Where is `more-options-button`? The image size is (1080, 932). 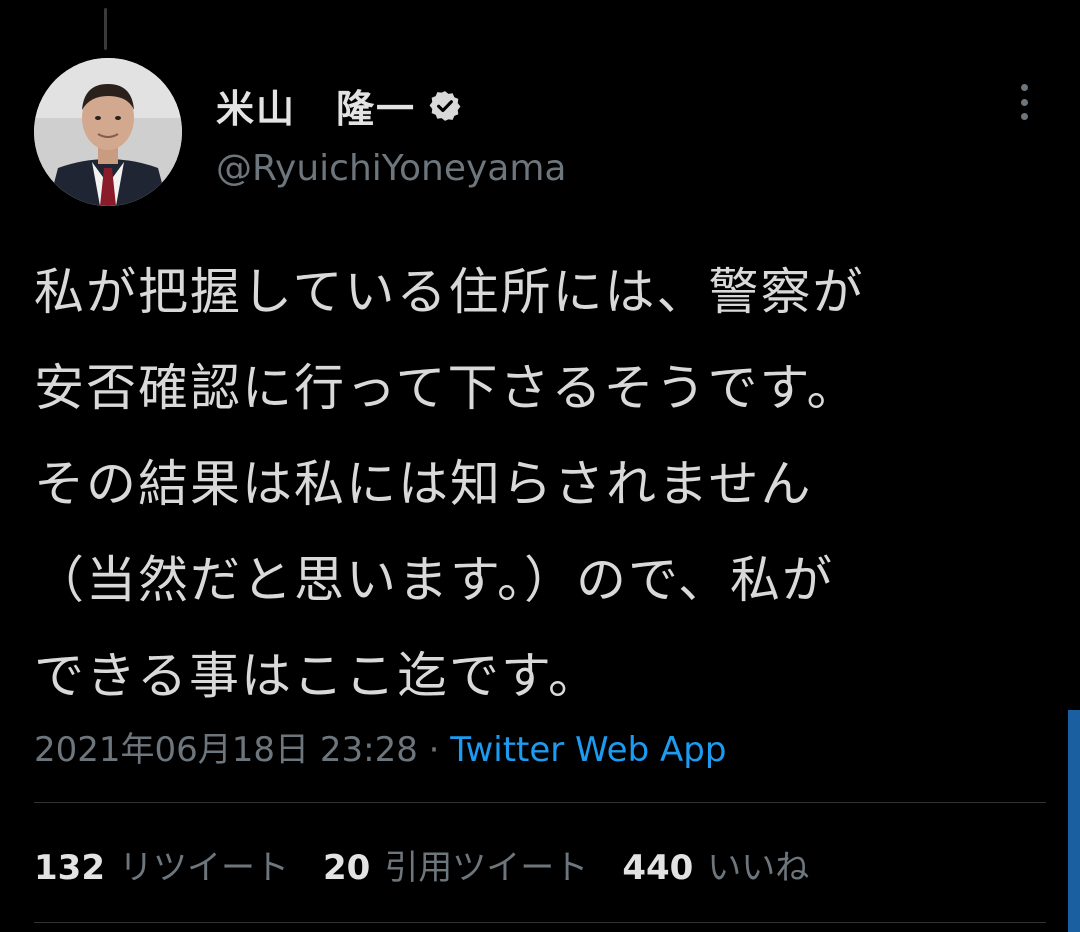 more-options-button is located at coordinates (1024, 102).